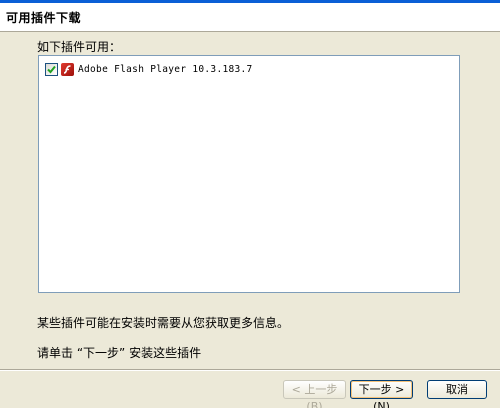 The image size is (500, 408). Describe the element at coordinates (165, 69) in the screenshot. I see `plugin-name: Adobe Flash Player 10.3.183.7` at that location.